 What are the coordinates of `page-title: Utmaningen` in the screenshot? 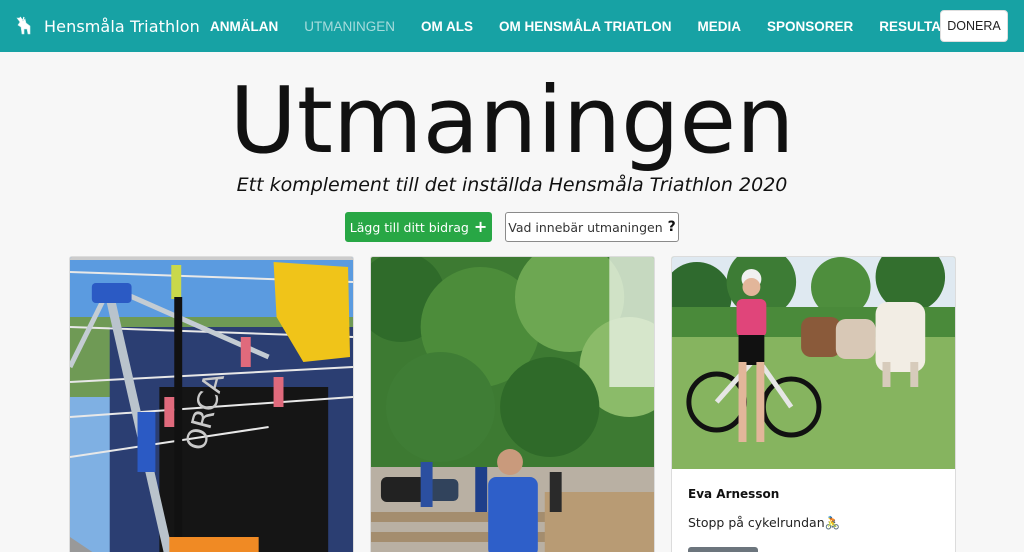 It's located at (512, 120).